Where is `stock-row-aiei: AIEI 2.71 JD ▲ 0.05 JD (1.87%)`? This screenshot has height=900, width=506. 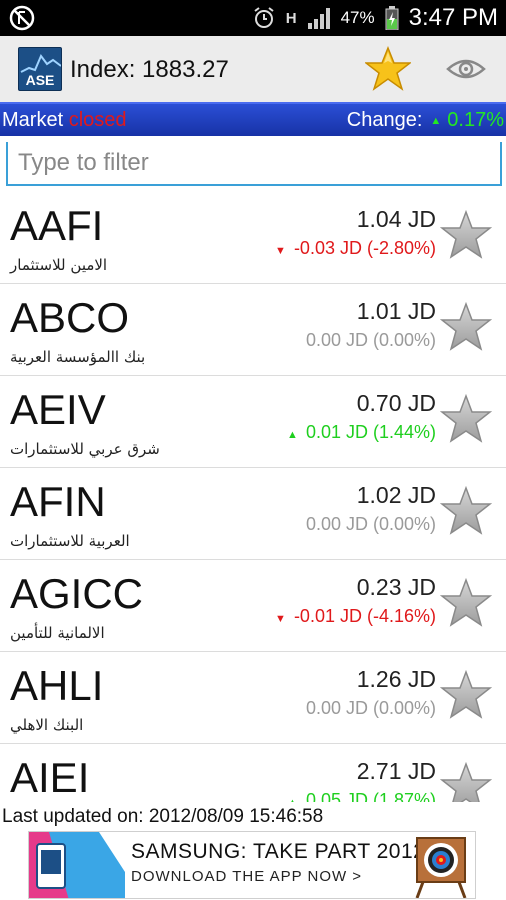
stock-row-aiei: AIEI 2.71 JD ▲ 0.05 JD (1.87%) is located at coordinates (253, 773).